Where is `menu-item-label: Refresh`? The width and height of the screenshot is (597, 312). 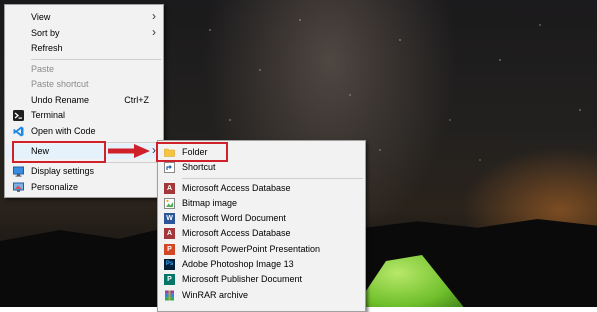 menu-item-label: Refresh is located at coordinates (47, 48).